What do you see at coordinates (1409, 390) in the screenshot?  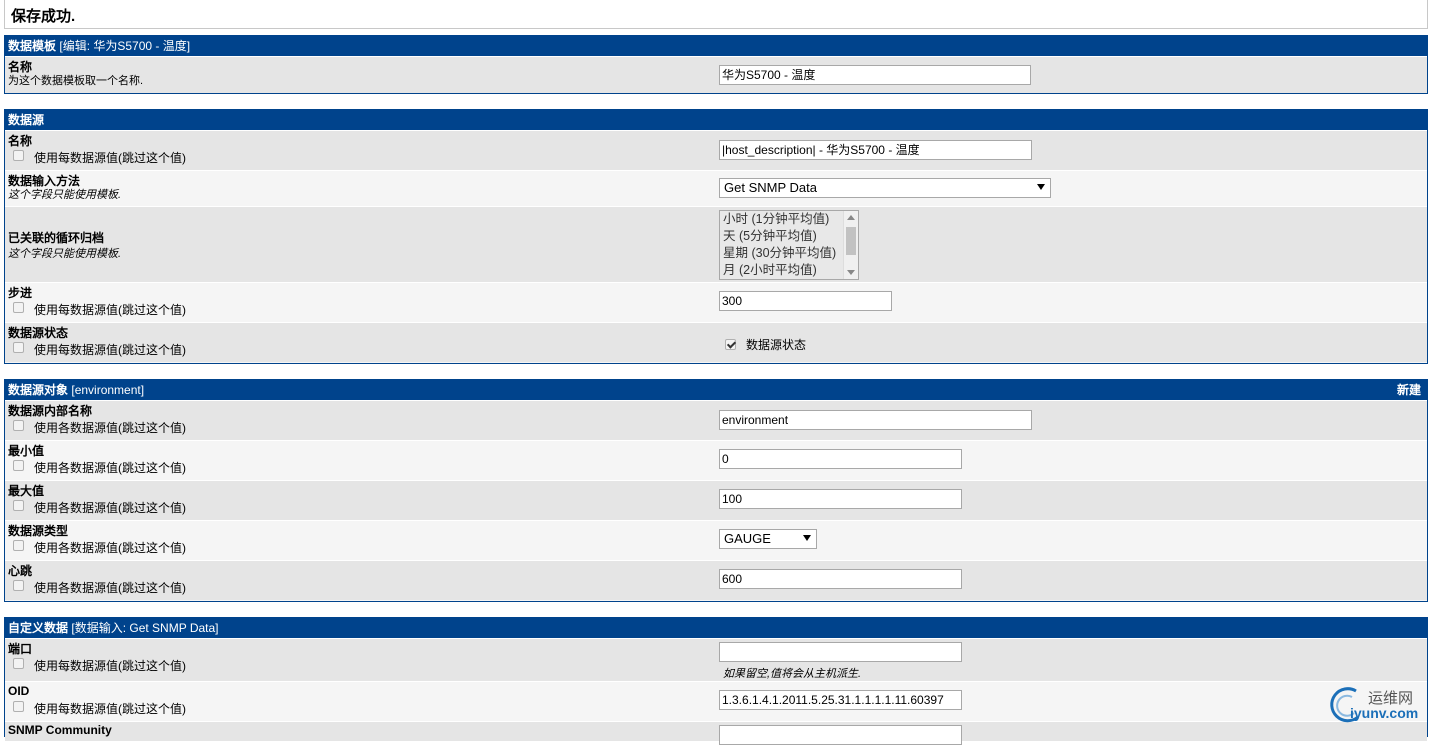 I see `new-item-link: 新建` at bounding box center [1409, 390].